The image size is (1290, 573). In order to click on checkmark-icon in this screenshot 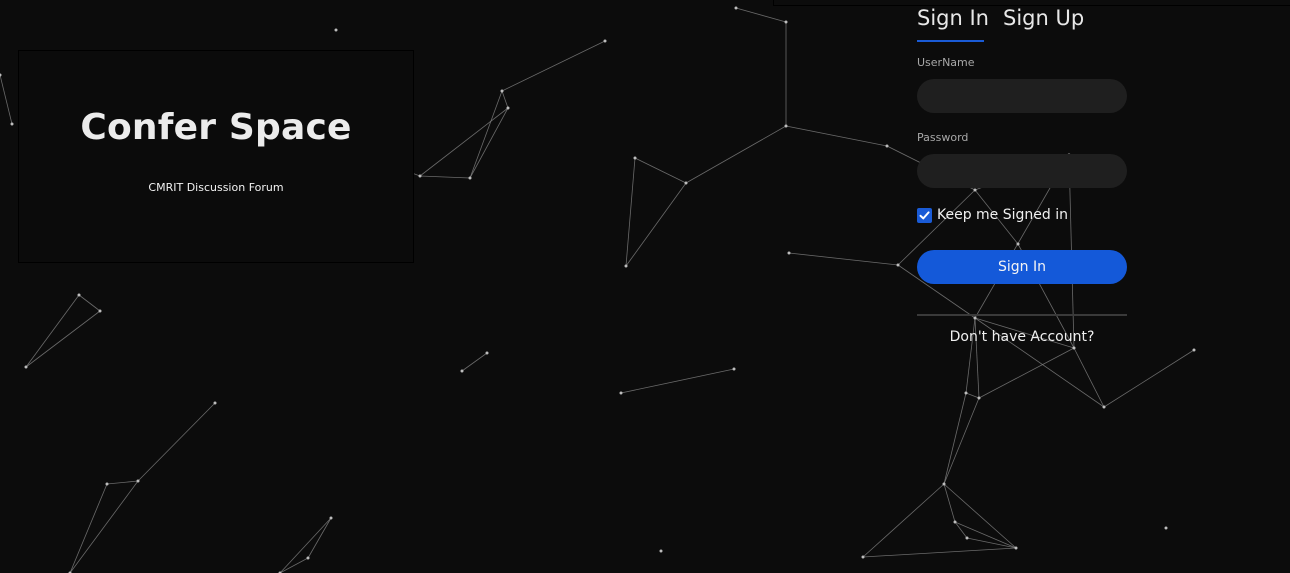, I will do `click(924, 214)`.